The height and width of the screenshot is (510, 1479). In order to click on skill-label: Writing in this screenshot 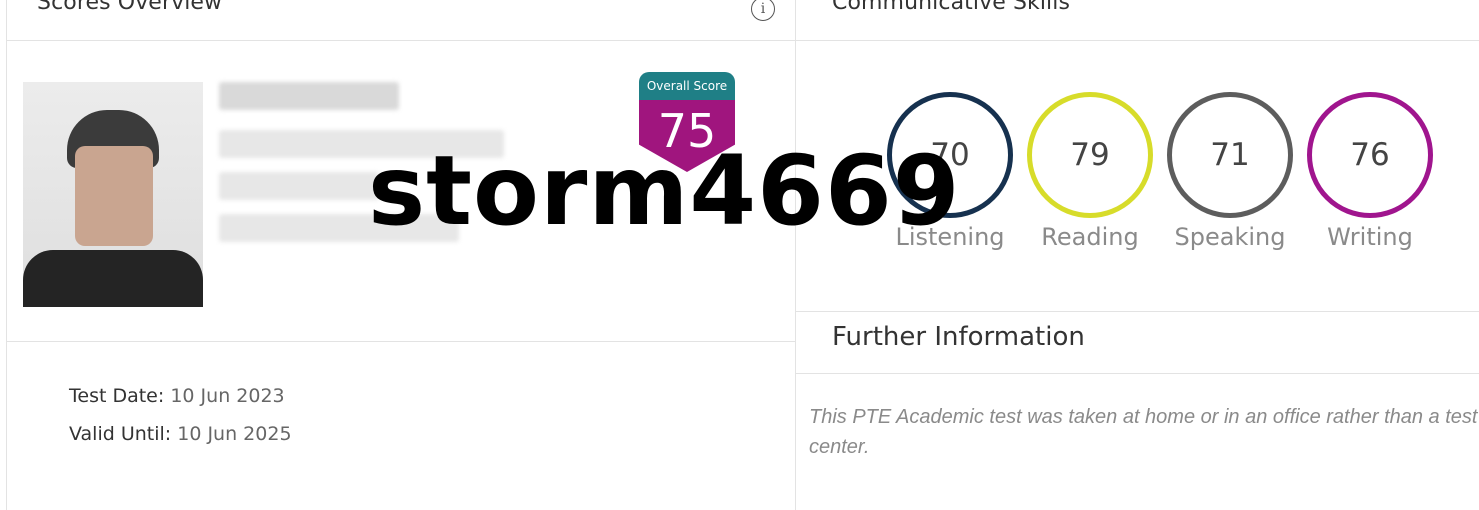, I will do `click(1370, 237)`.